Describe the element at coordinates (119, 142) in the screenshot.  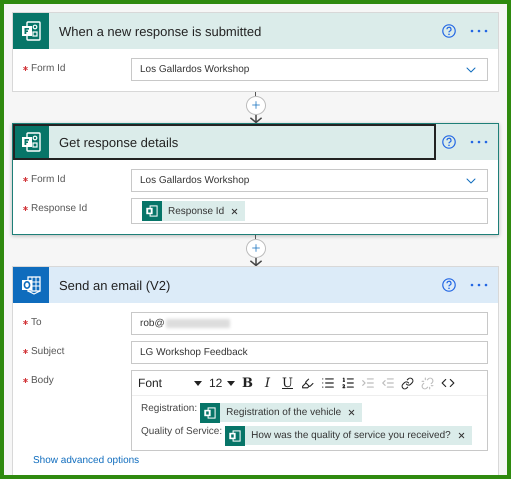
I see `card-title: Get response details` at that location.